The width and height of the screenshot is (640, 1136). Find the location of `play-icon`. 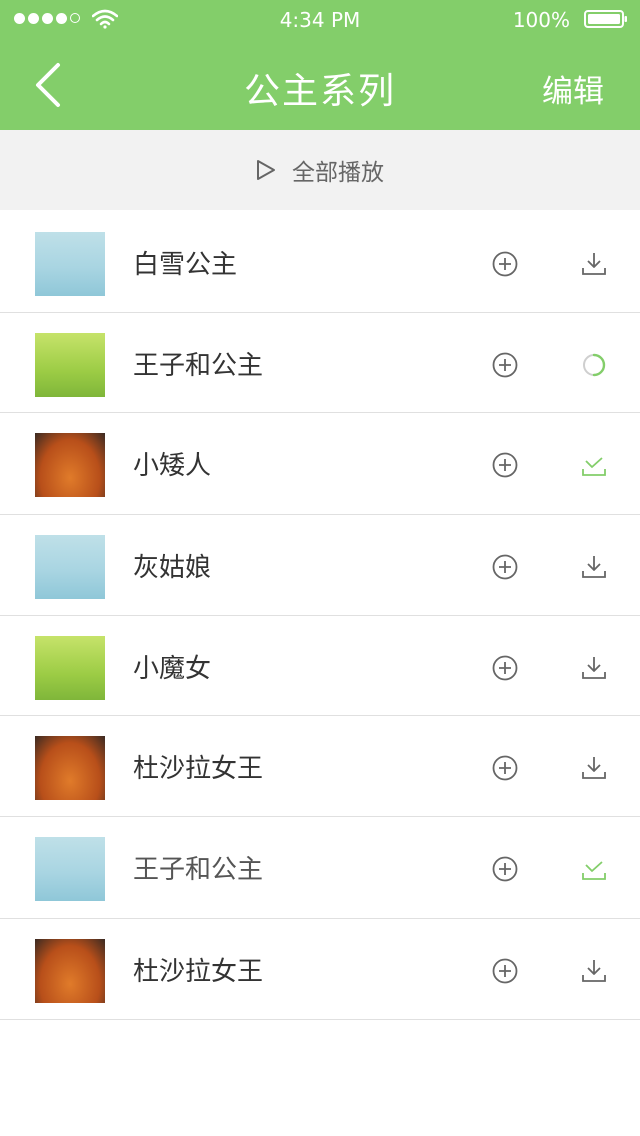

play-icon is located at coordinates (266, 170).